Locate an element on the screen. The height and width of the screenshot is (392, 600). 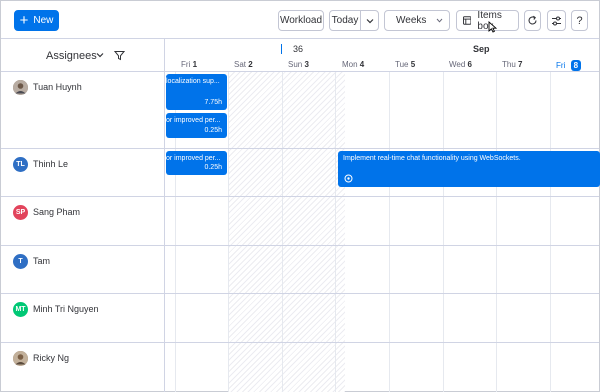
assignee-row: Ricky Ng is located at coordinates (300, 367).